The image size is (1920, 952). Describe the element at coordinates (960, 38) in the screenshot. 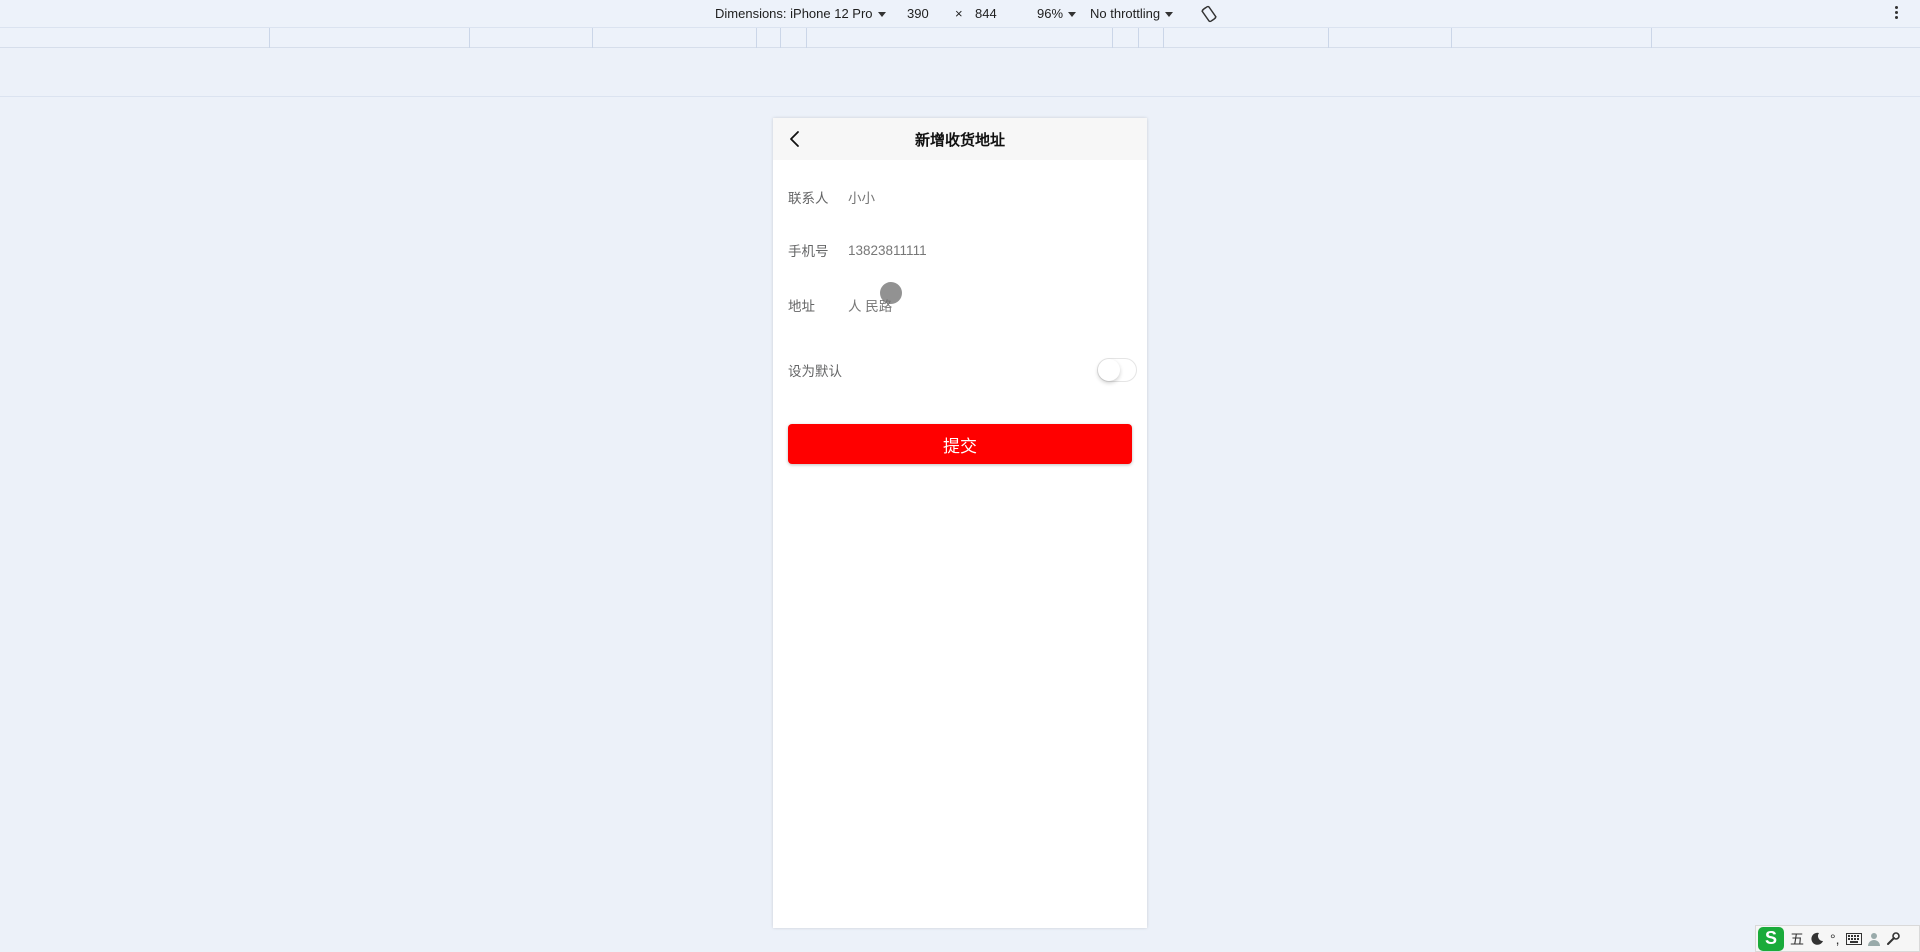

I see `media-query-ruler` at that location.